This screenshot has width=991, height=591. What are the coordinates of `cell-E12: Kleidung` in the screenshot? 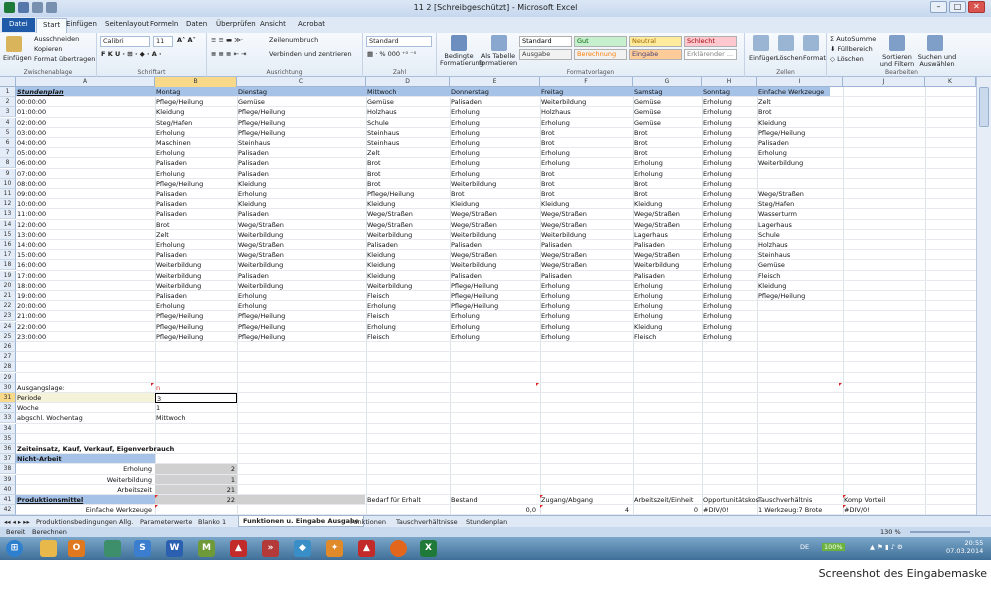 It's located at (495, 204).